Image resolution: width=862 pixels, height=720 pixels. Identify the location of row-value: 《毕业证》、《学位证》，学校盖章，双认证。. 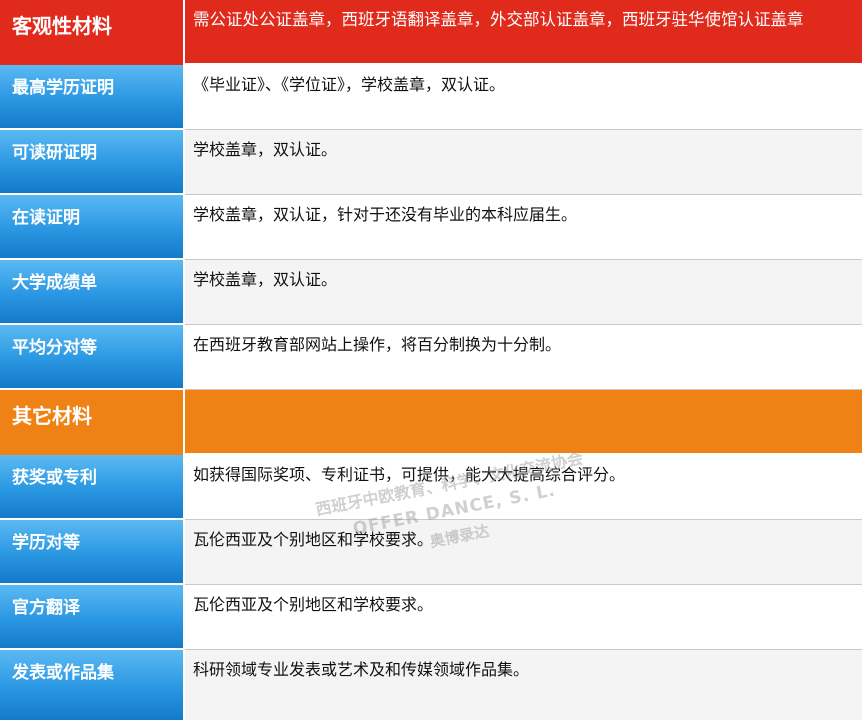
(523, 97).